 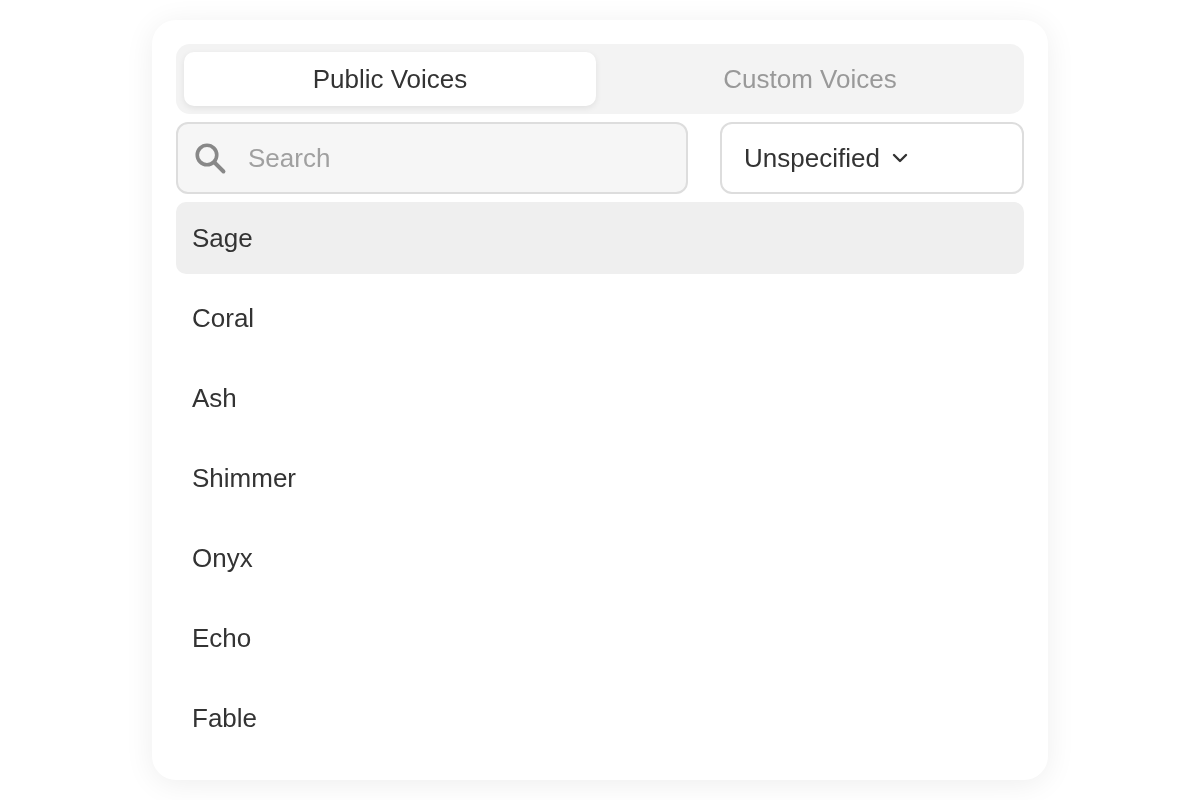 What do you see at coordinates (600, 478) in the screenshot?
I see `voice-item: Shimmer` at bounding box center [600, 478].